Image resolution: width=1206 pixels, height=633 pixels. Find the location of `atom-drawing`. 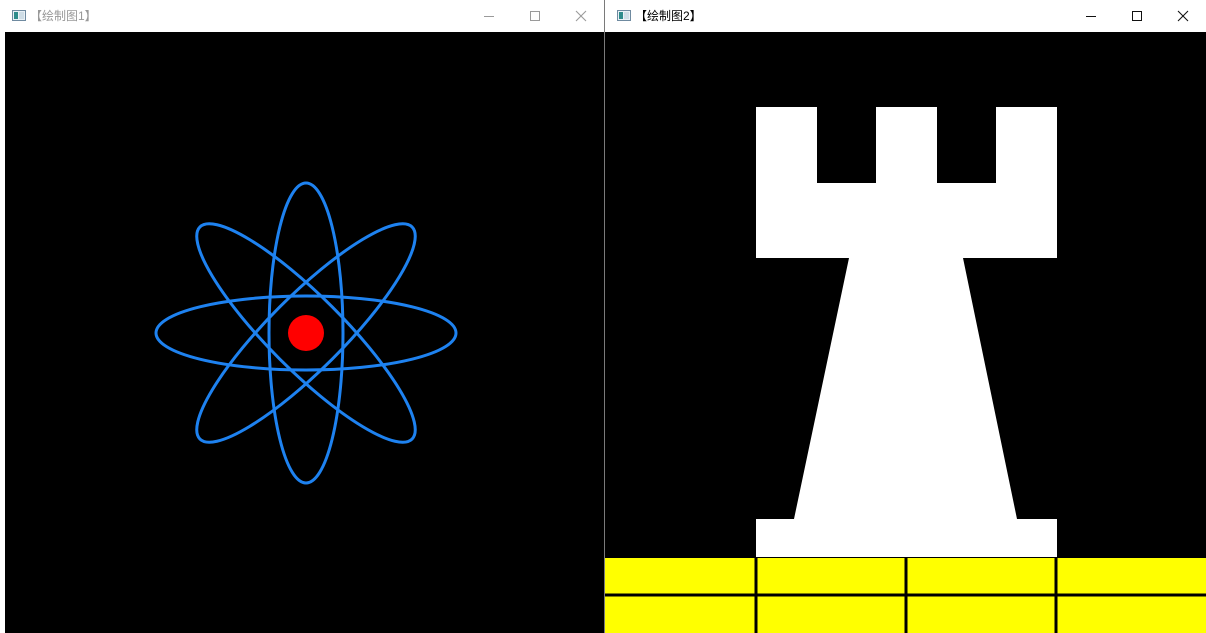

atom-drawing is located at coordinates (306, 333).